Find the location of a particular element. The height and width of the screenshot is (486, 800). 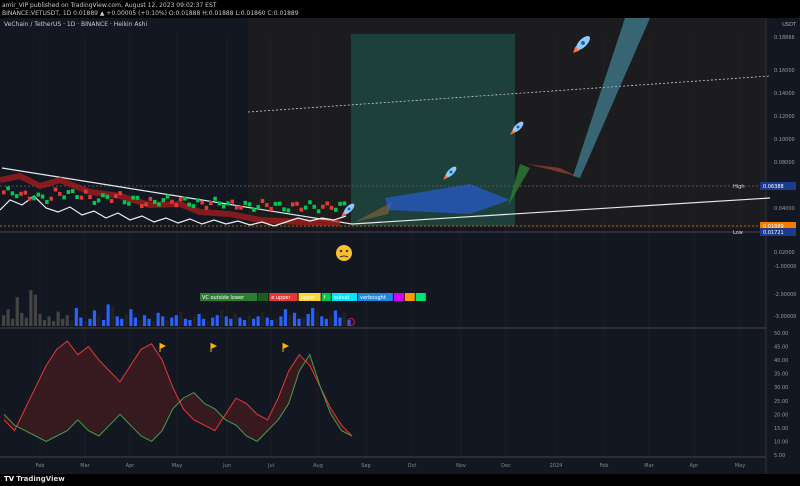

price-tick-label: 0.02000 is located at coordinates (784, 253).